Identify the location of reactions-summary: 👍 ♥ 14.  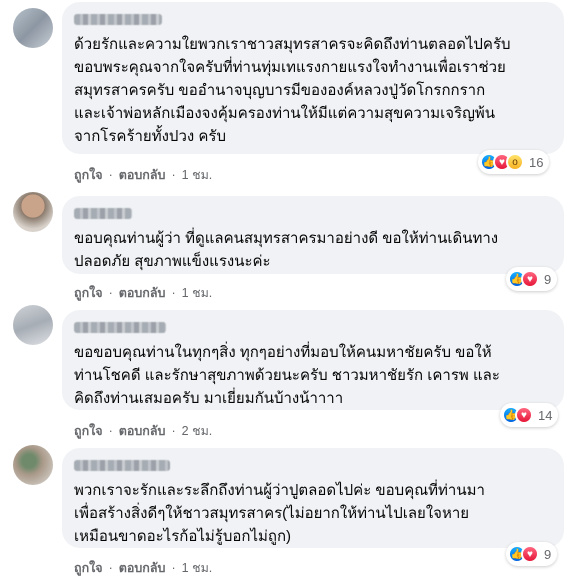
(529, 415).